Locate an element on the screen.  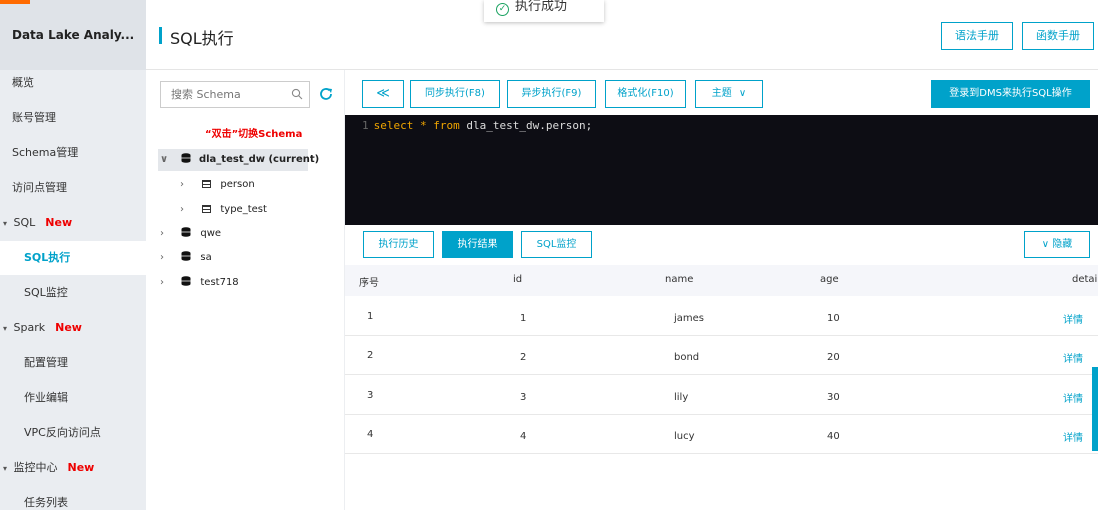
cell-name: bond is located at coordinates (687, 357).